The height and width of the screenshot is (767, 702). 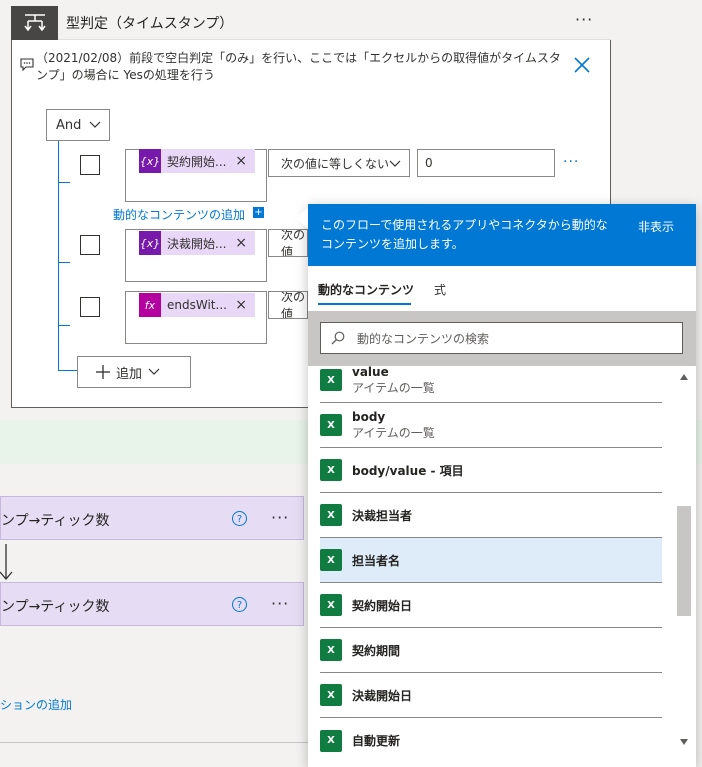 What do you see at coordinates (55, 607) in the screenshot?
I see `compose-card-2-title: ンプ→ティック数` at bounding box center [55, 607].